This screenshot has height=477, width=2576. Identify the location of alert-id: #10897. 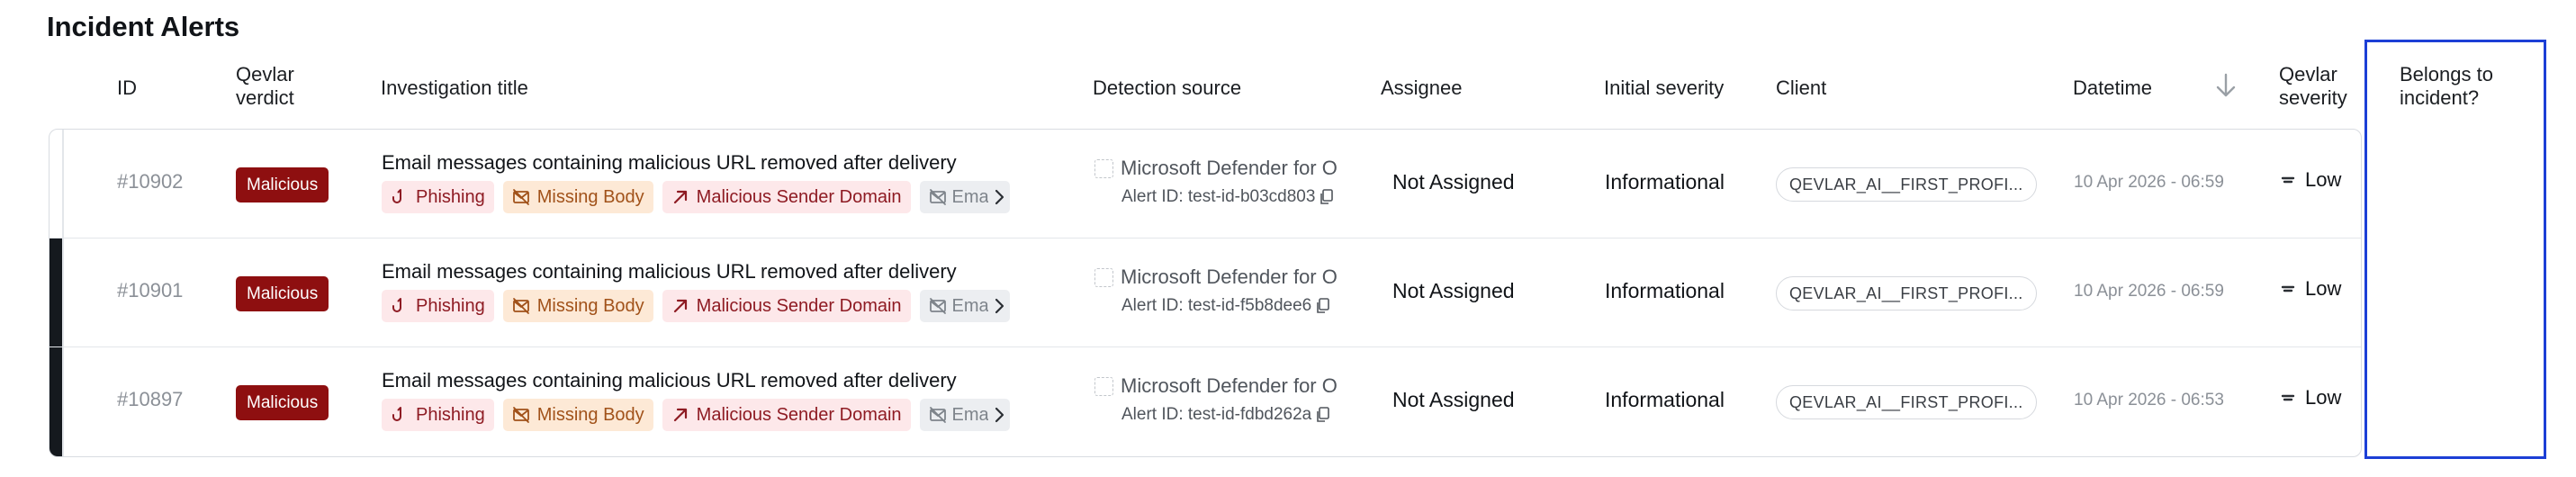
(150, 400).